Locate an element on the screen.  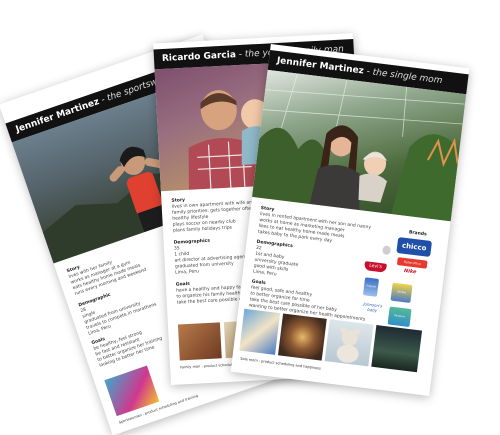
brands-heading: Brands is located at coordinates (417, 234).